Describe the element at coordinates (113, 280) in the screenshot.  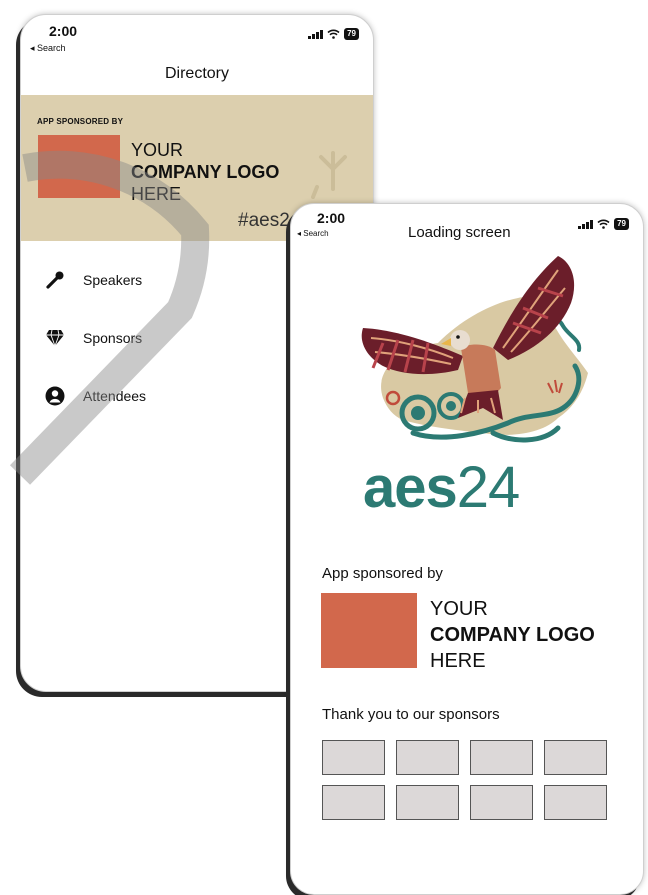
I see `menu-label: Speakers` at that location.